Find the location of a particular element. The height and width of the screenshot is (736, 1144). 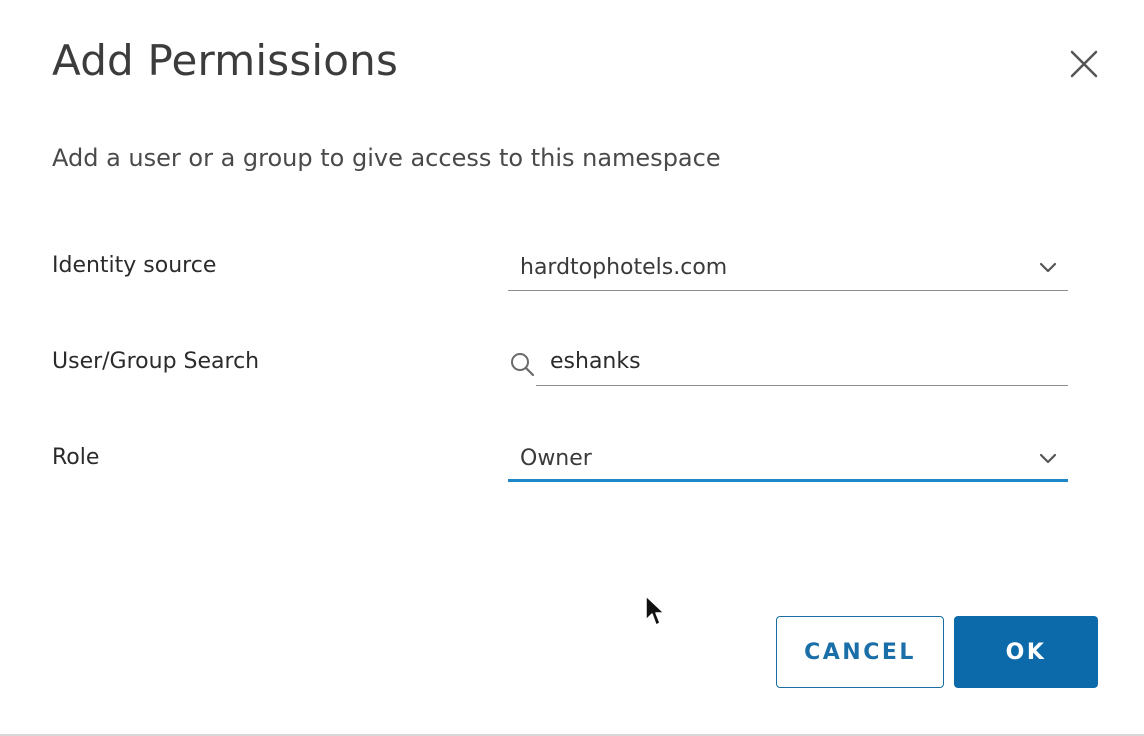

close-icon is located at coordinates (1084, 64).